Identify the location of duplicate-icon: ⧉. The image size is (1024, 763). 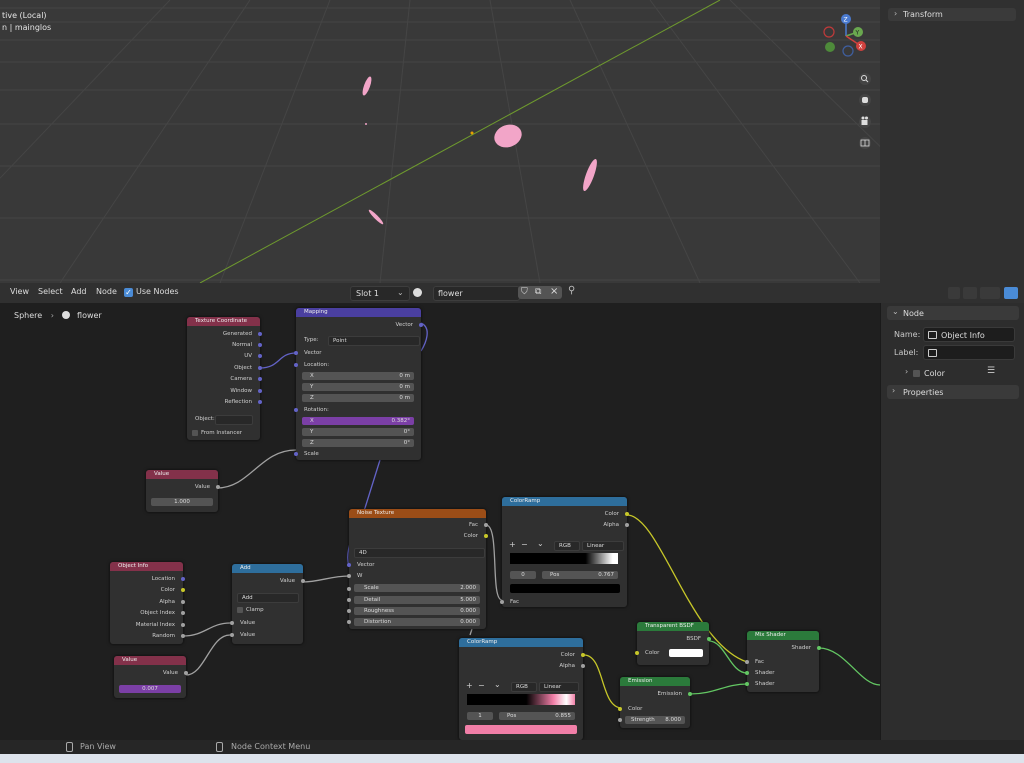
(538, 292).